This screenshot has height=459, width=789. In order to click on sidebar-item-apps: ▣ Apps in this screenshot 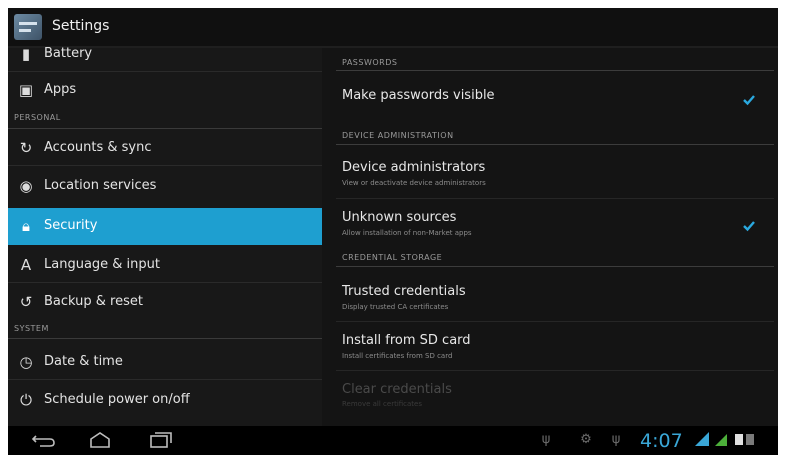, I will do `click(165, 90)`.